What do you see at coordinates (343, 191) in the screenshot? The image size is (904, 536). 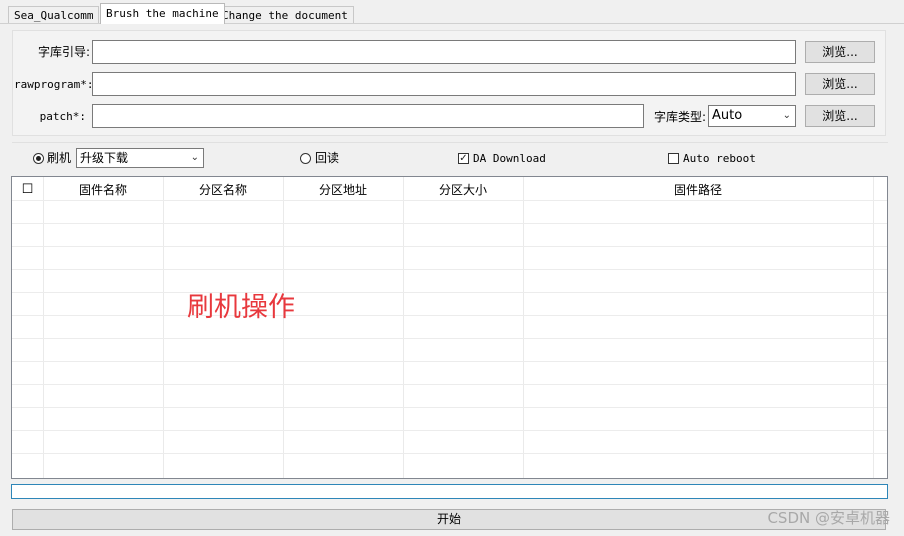 I see `column-header-partition-address: 分区地址` at bounding box center [343, 191].